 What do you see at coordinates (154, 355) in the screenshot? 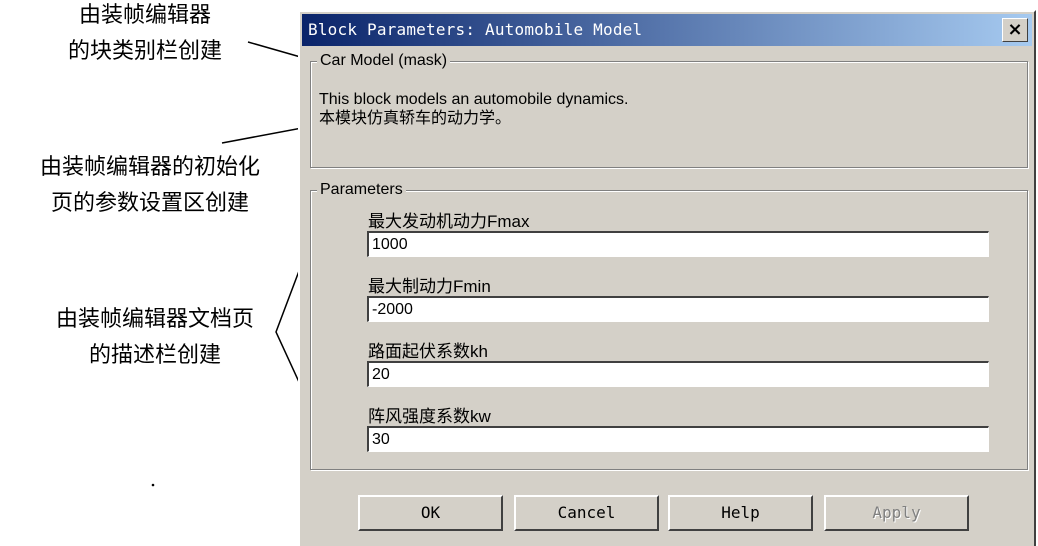
I see `annotation-line: 的描述栏创建` at bounding box center [154, 355].